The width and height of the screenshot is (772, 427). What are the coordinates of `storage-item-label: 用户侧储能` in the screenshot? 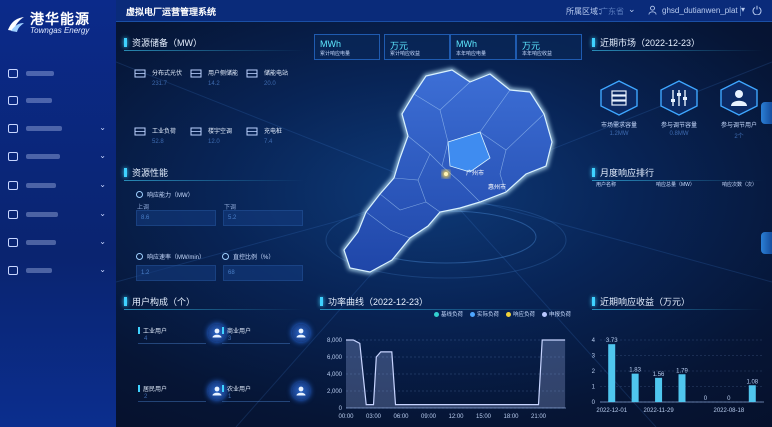 It's located at (223, 74).